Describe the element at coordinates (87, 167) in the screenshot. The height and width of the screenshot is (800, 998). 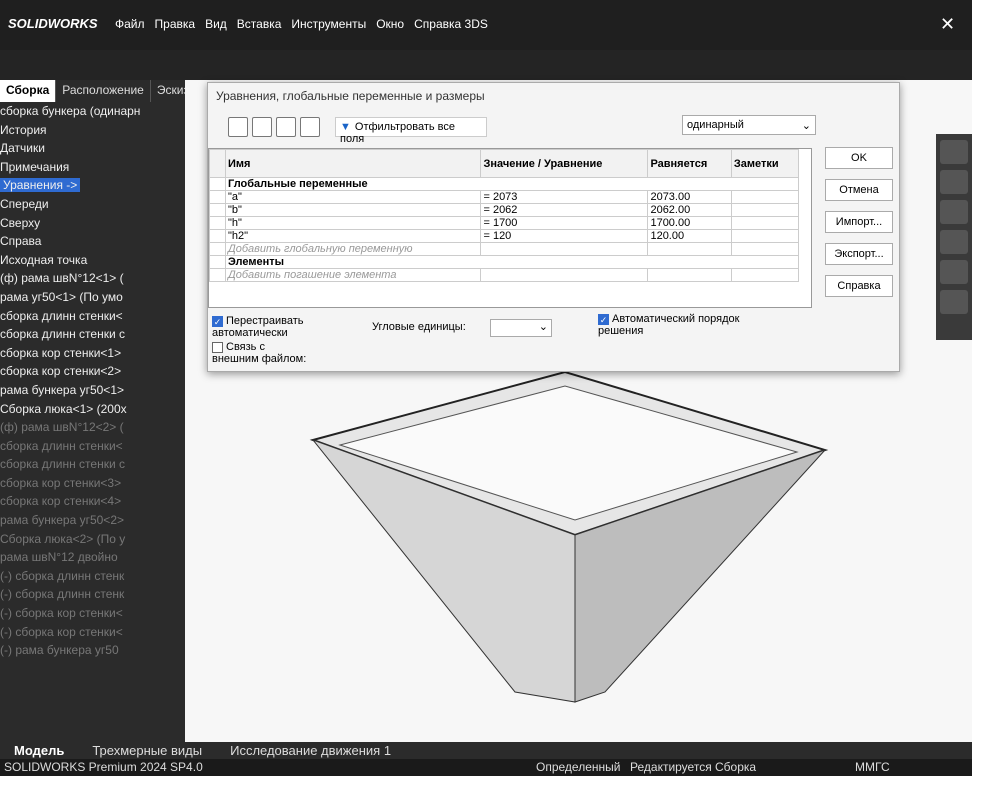
I see `tree-item: Примечания` at that location.